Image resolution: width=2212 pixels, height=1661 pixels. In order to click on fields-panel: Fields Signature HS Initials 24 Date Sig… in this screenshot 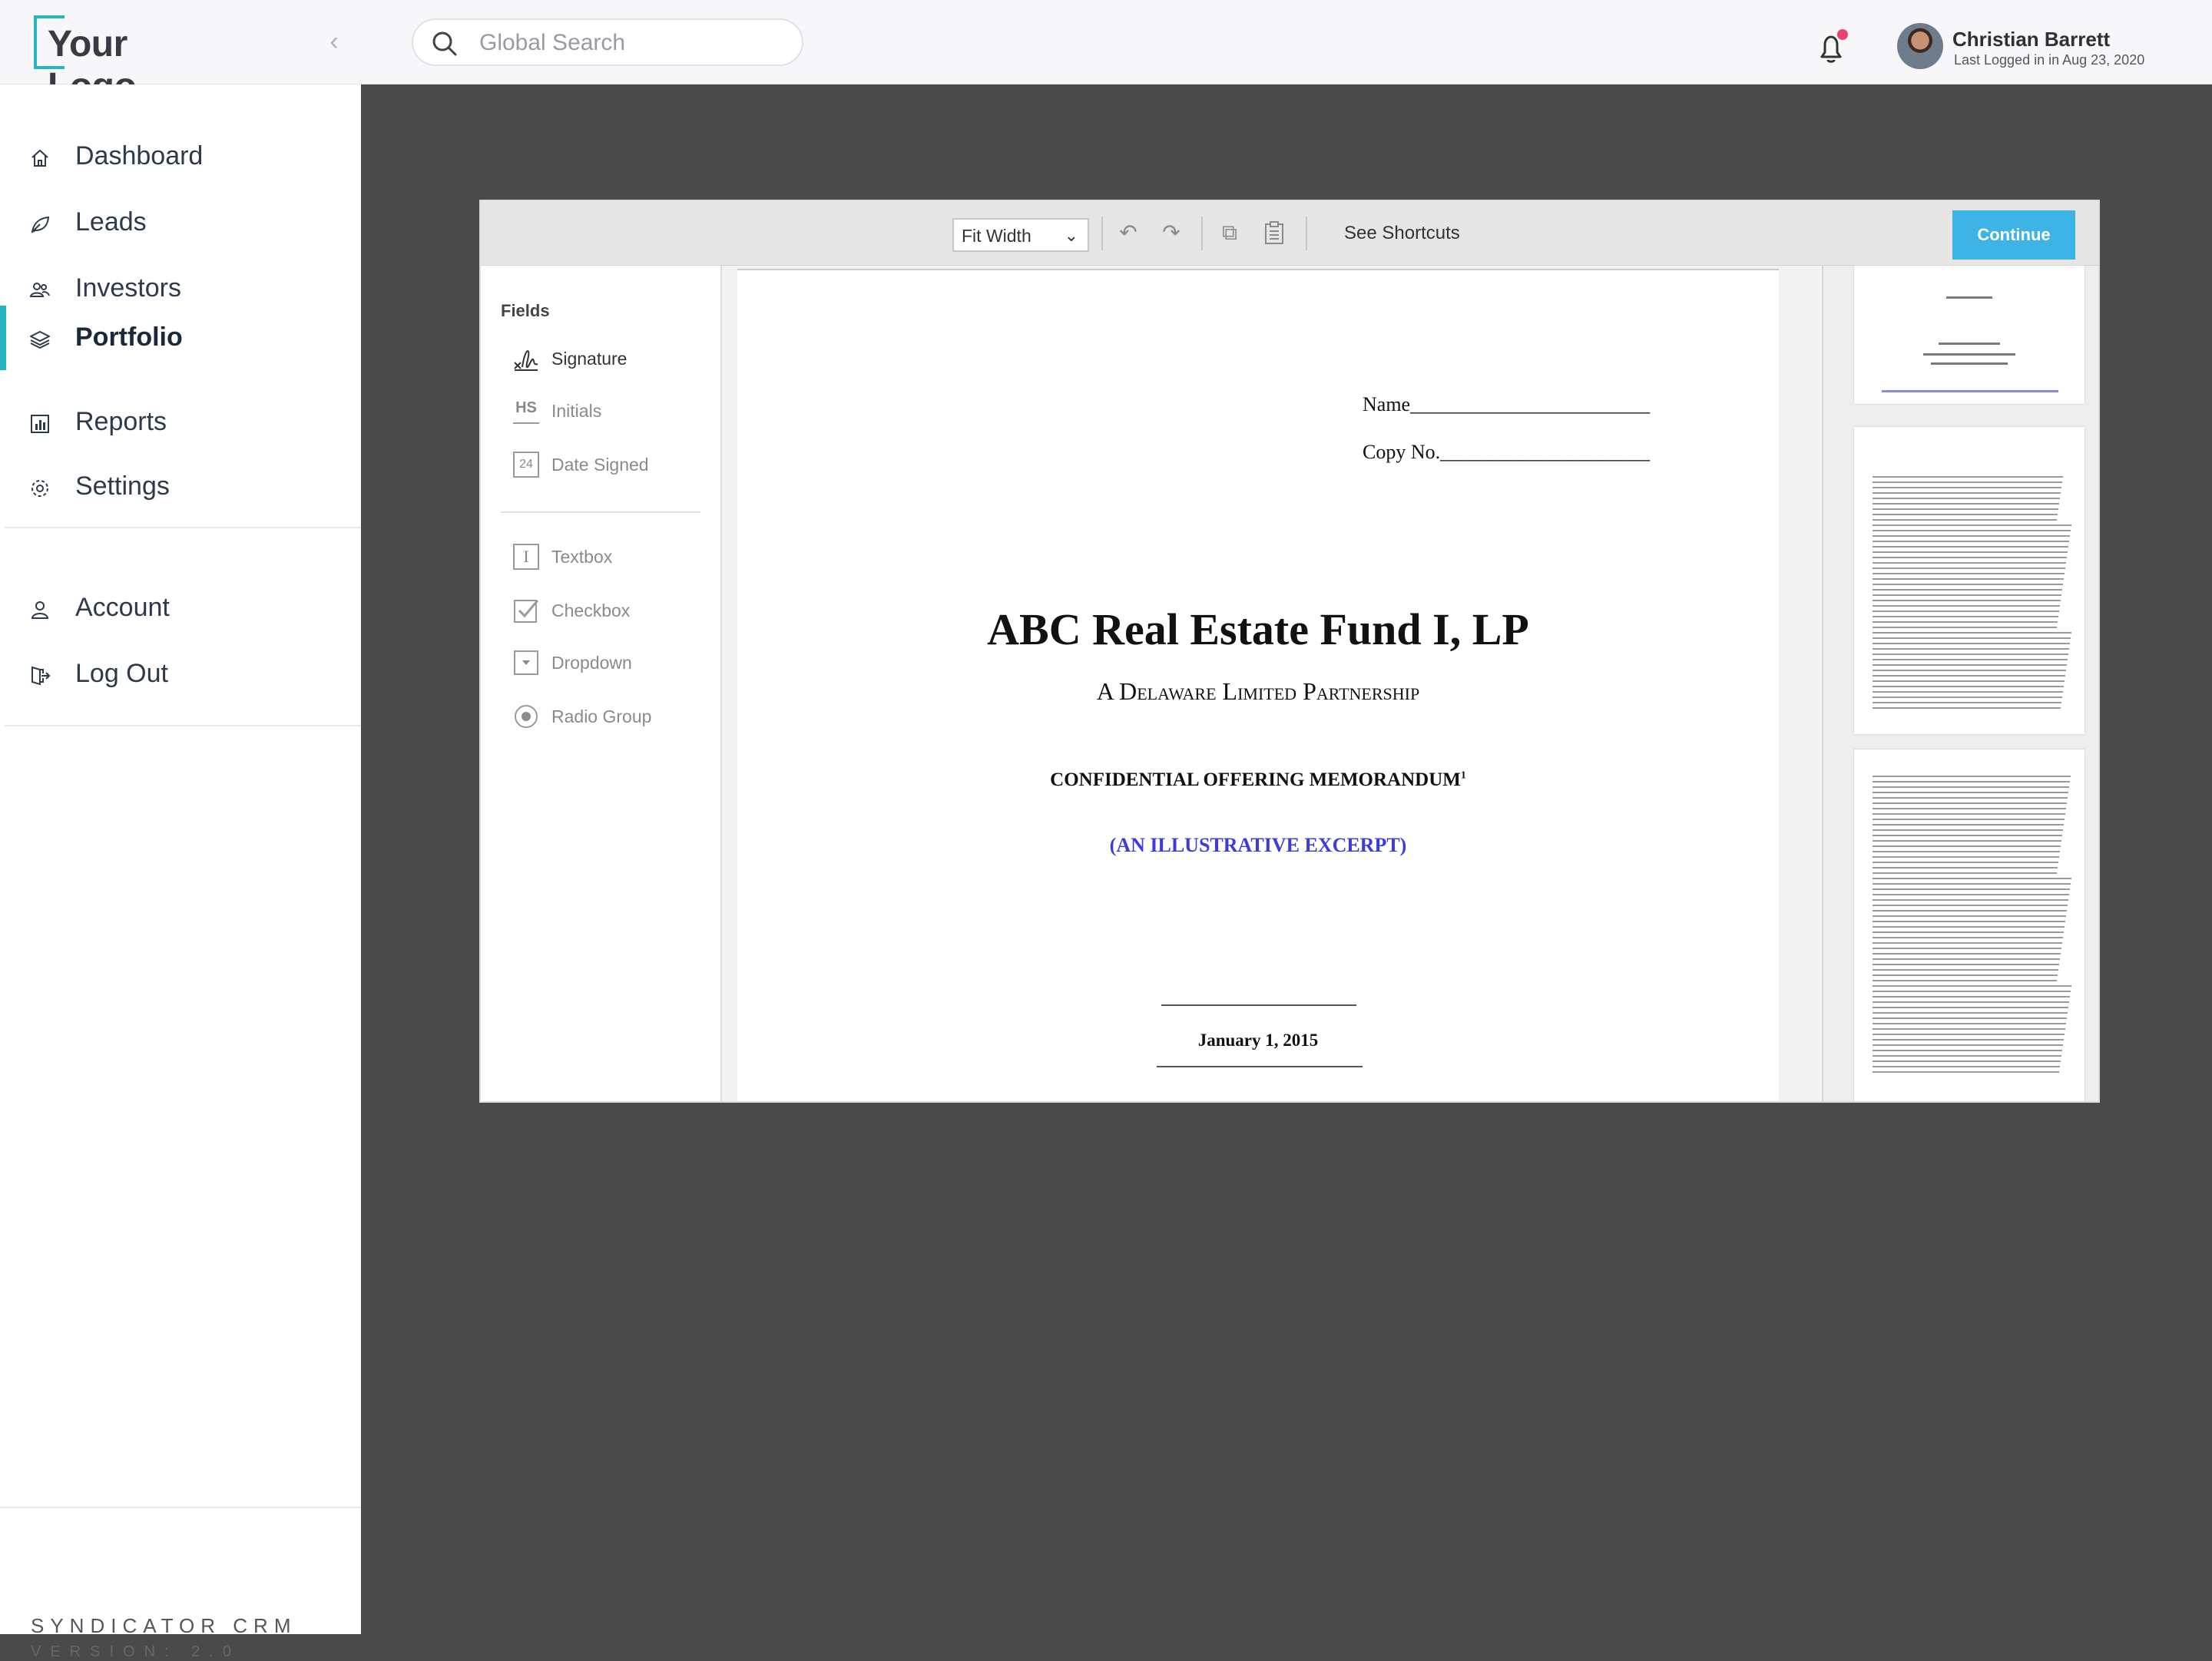, I will do `click(601, 683)`.